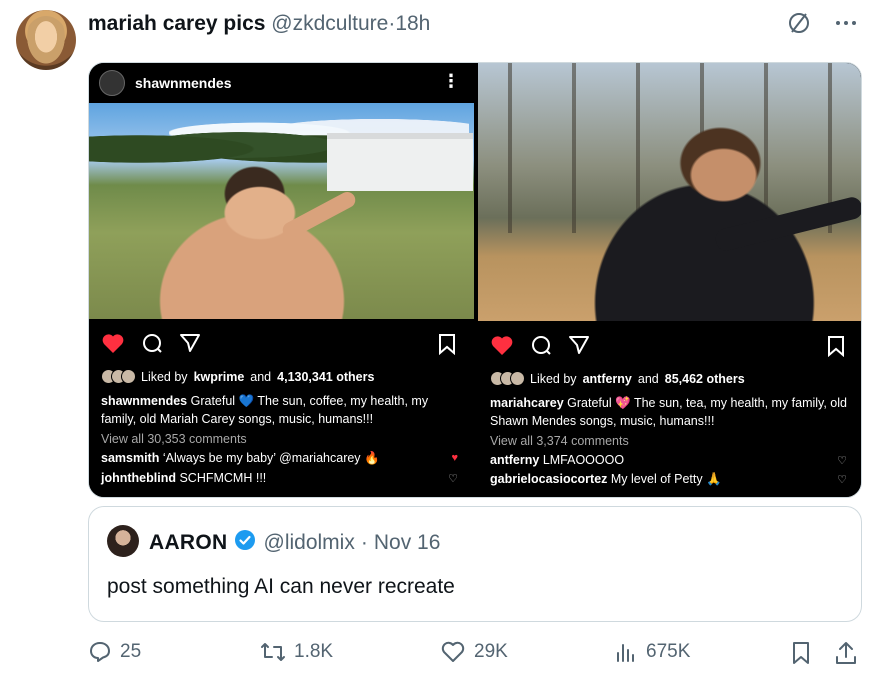 The height and width of the screenshot is (688, 882). Describe the element at coordinates (144, 401) in the screenshot. I see `ig-caption-user: shawnmendes` at that location.